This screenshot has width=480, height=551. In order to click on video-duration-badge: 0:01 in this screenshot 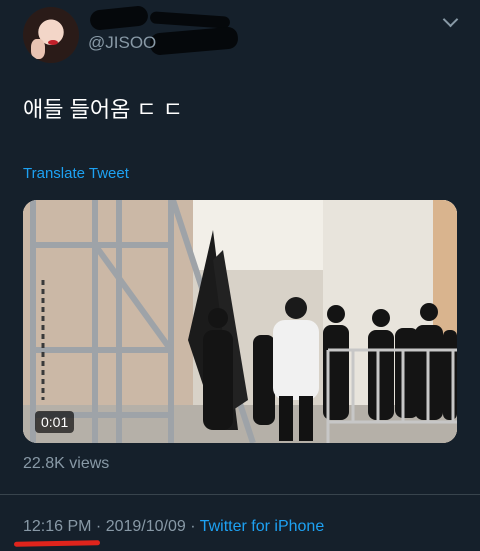, I will do `click(55, 422)`.